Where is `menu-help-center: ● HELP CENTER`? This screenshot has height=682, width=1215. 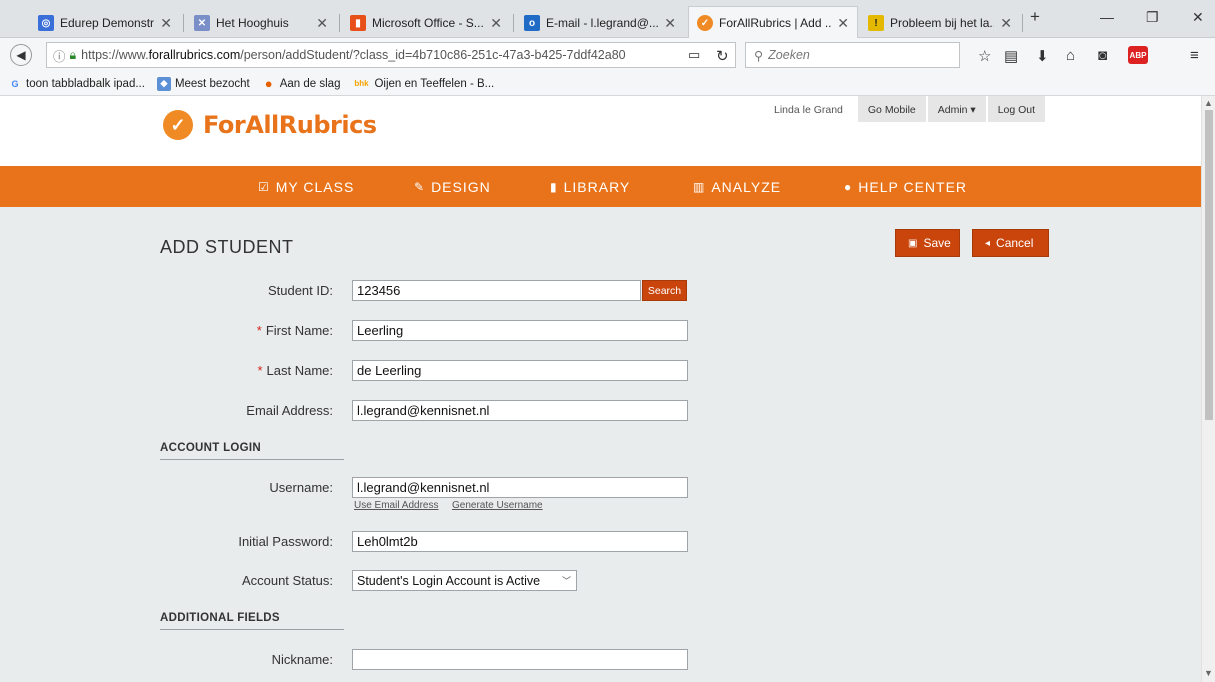
menu-help-center: ● HELP CENTER is located at coordinates (905, 187).